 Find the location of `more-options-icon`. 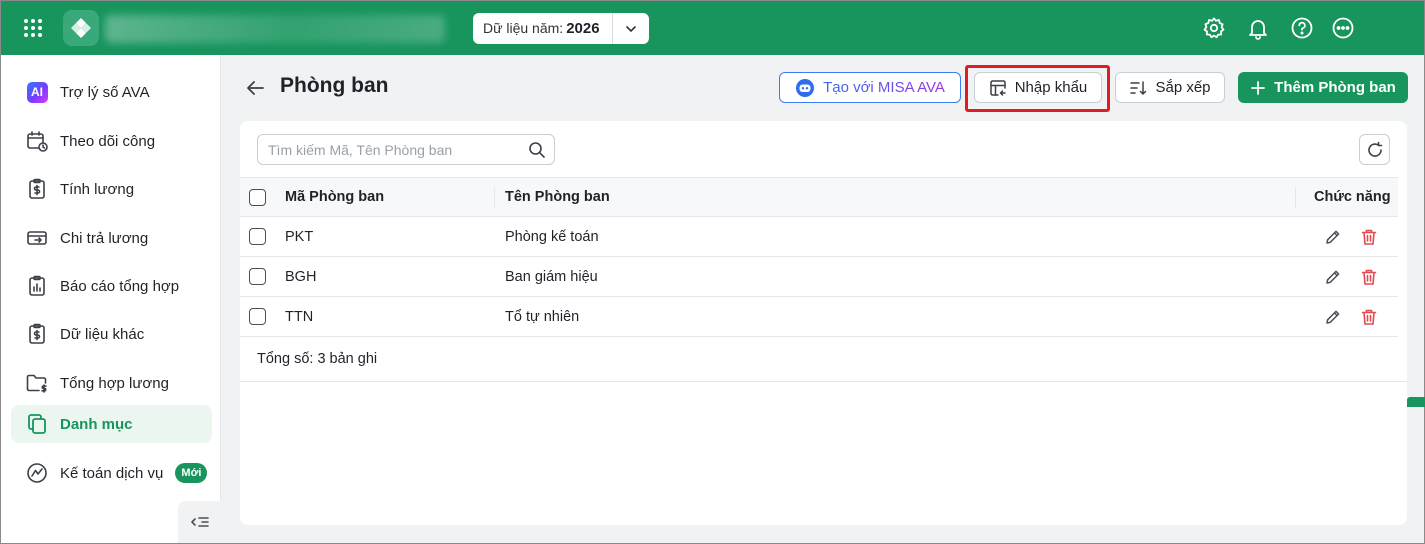

more-options-icon is located at coordinates (1343, 28).